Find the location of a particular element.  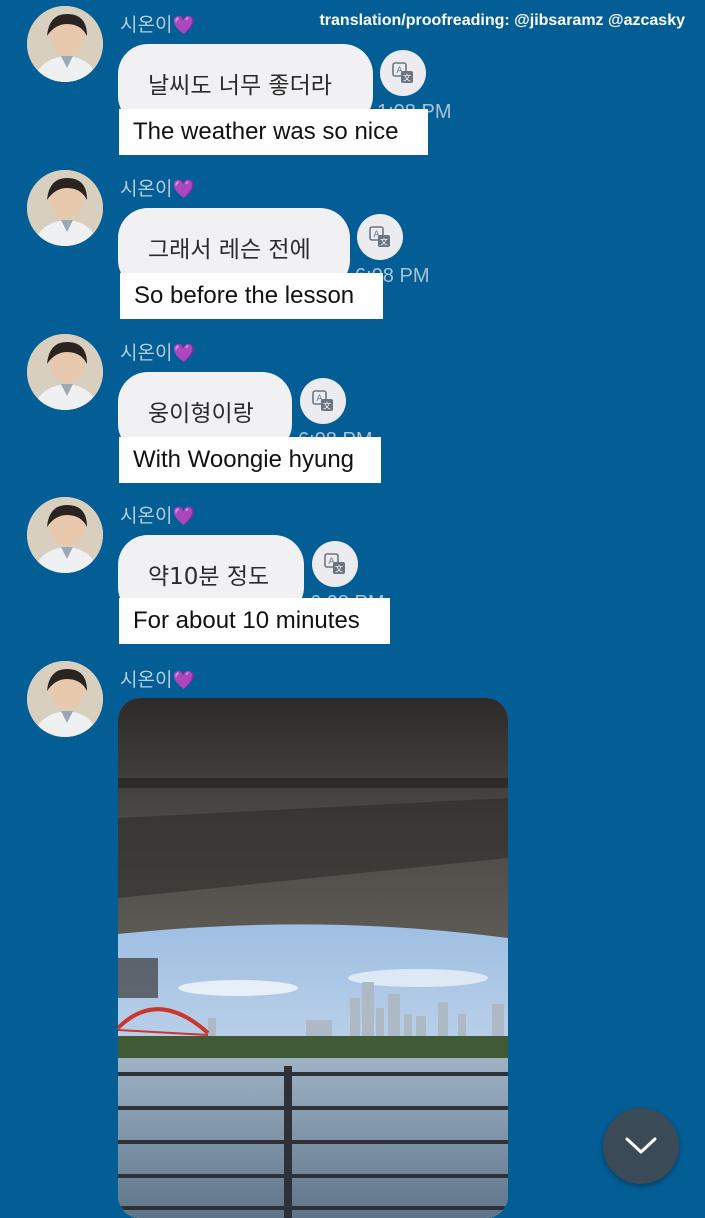

scroll-down-button is located at coordinates (641, 1146).